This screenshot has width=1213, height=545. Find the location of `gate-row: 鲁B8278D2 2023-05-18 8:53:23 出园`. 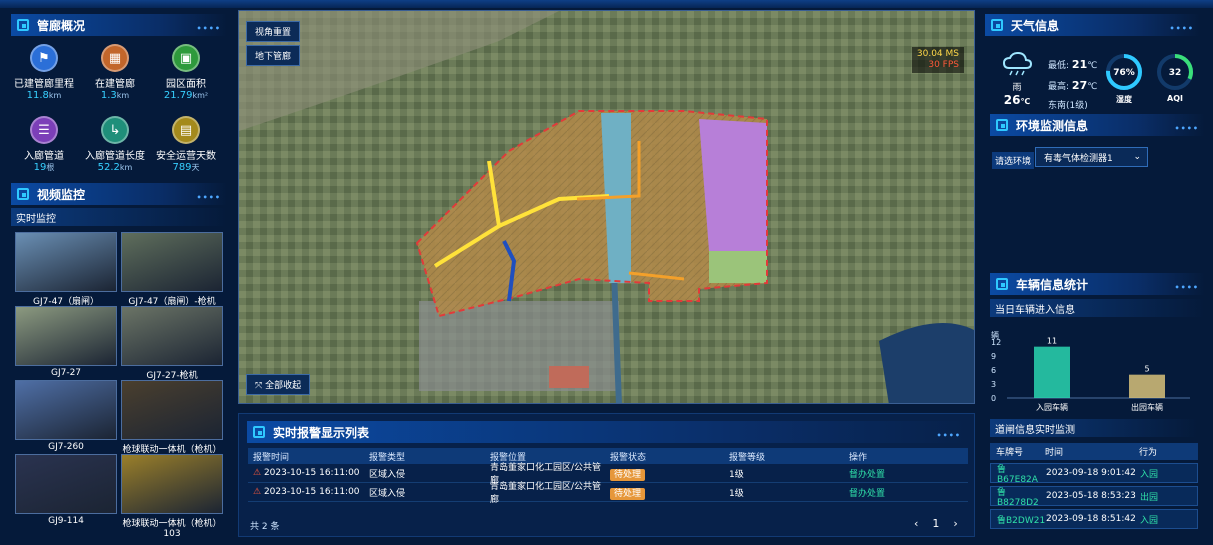

gate-row: 鲁B8278D2 2023-05-18 8:53:23 出园 is located at coordinates (1094, 497).